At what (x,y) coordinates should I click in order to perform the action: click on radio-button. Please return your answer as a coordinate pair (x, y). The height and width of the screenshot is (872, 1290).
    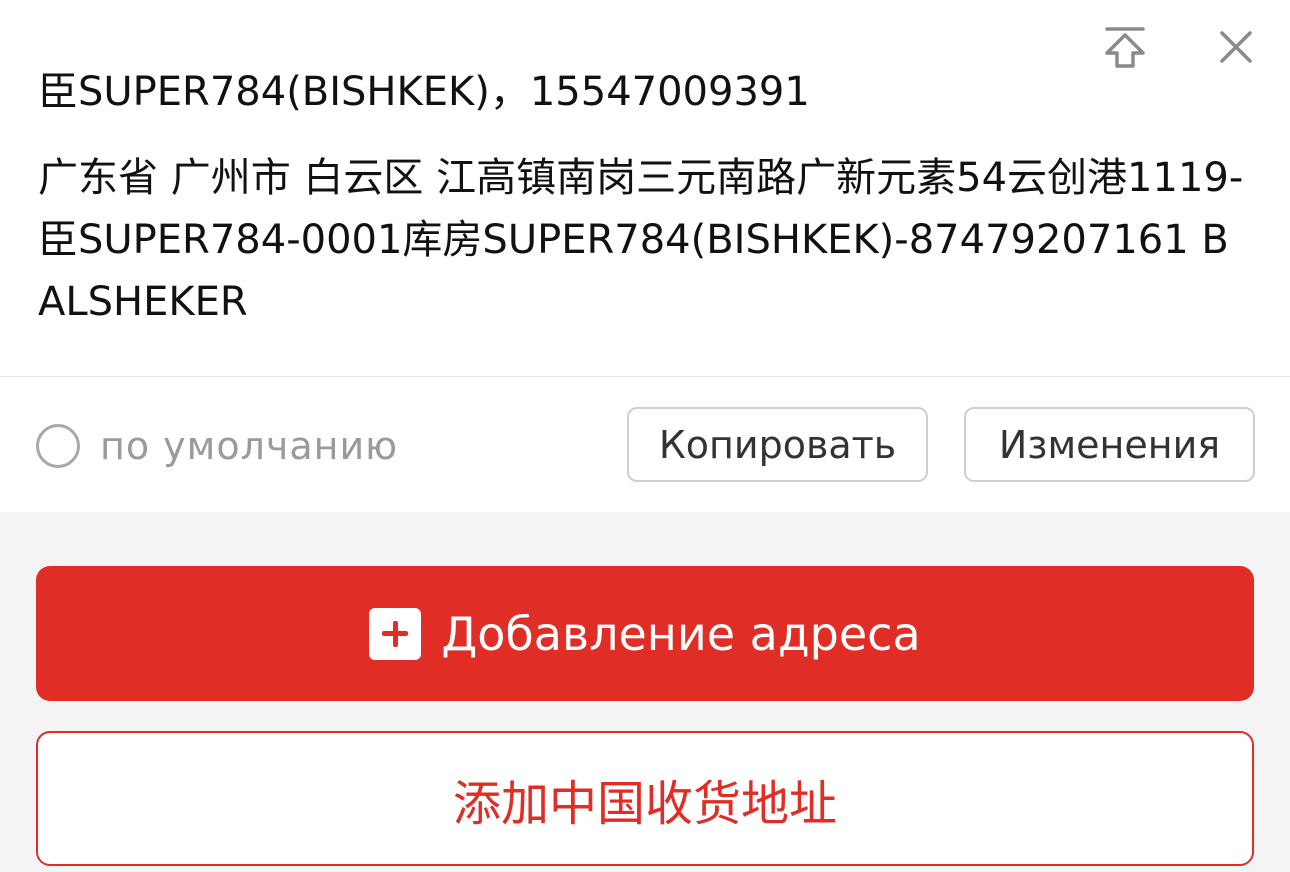
    Looking at the image, I should click on (58, 446).